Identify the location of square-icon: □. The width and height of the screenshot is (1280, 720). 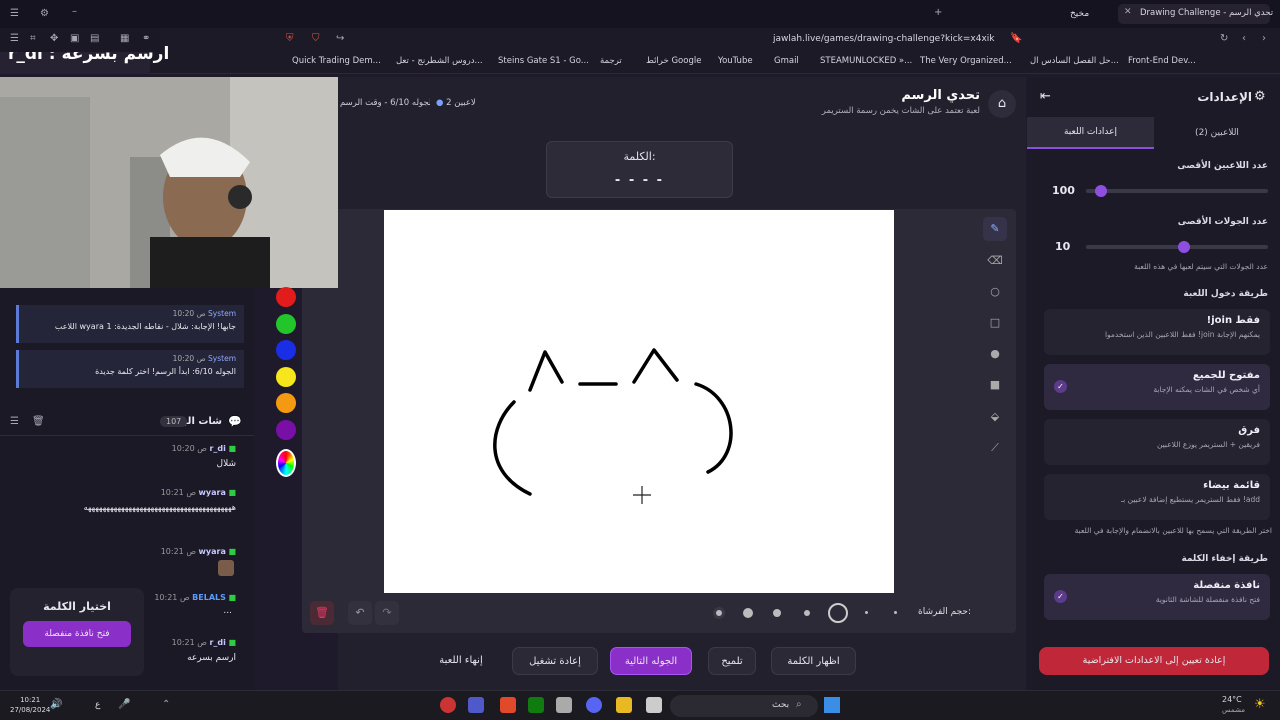
(995, 323).